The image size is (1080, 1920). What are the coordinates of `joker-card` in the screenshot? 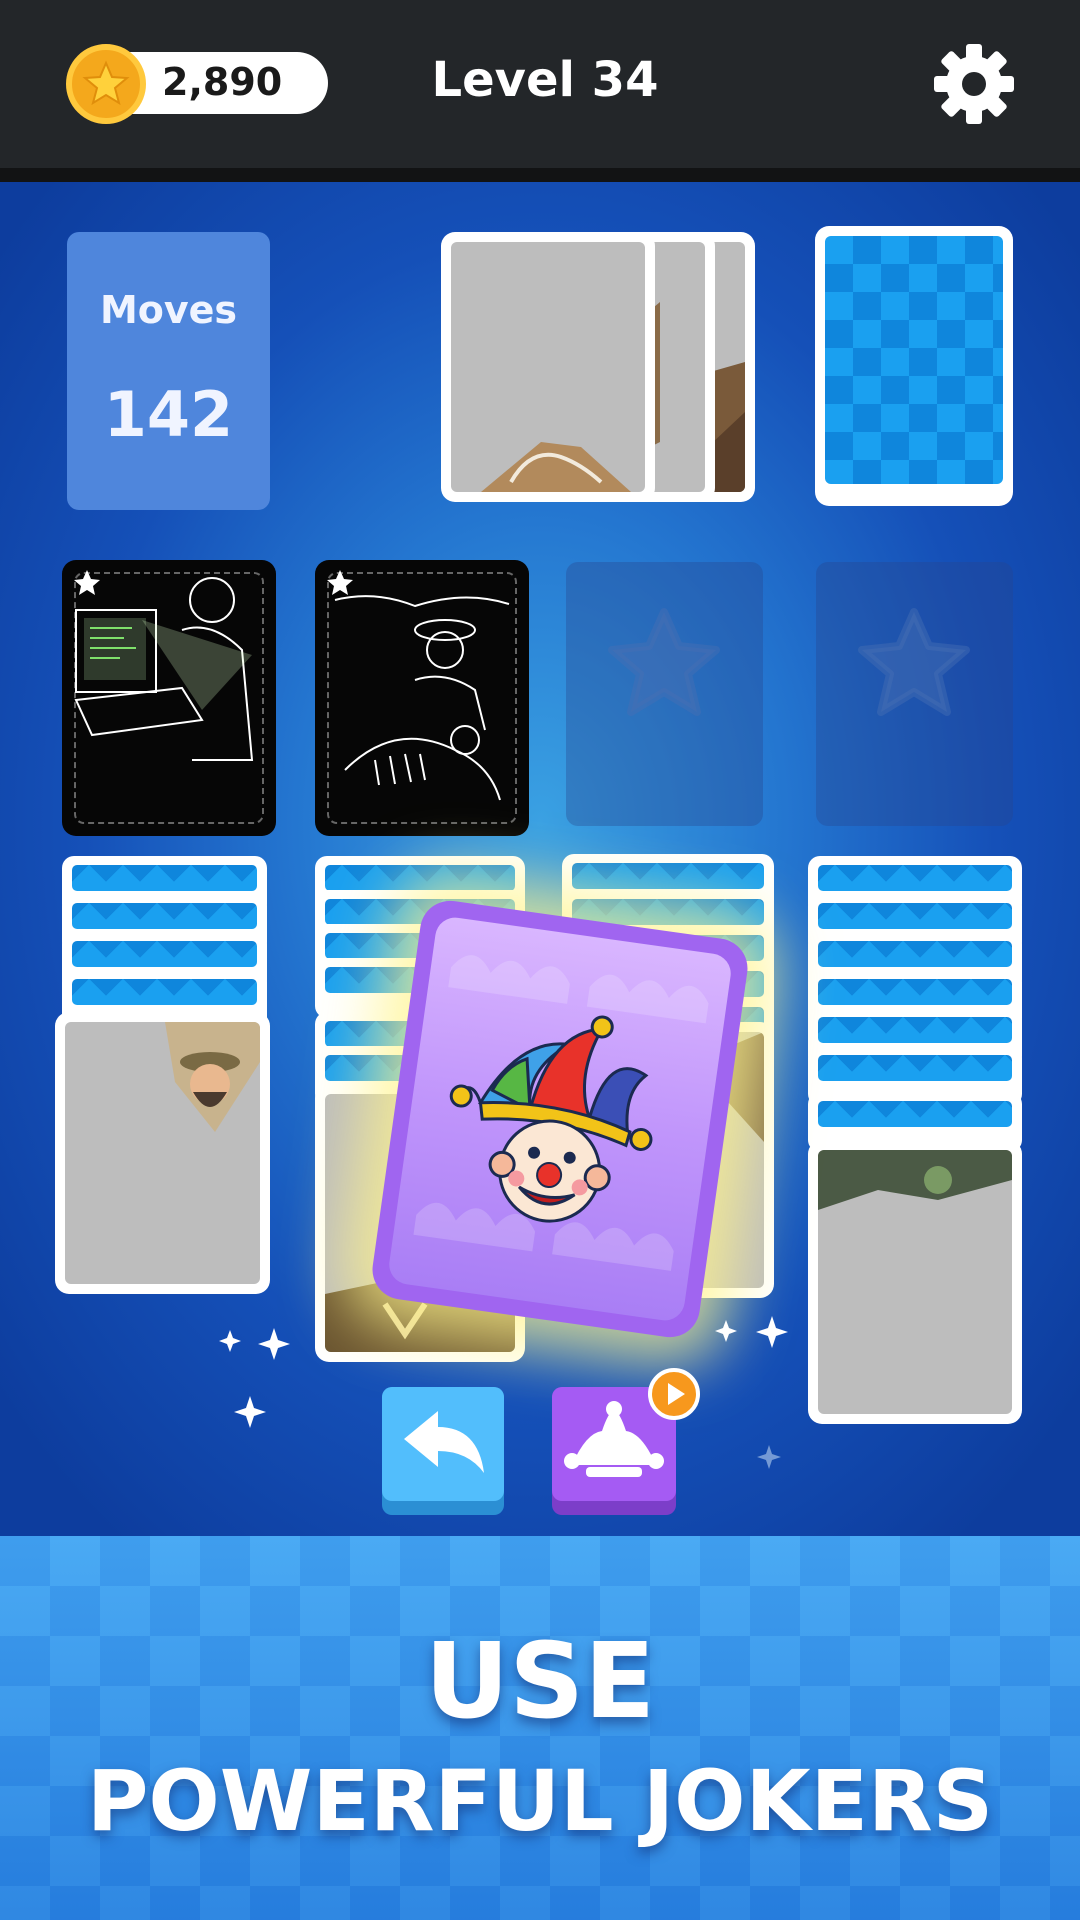 It's located at (560, 1119).